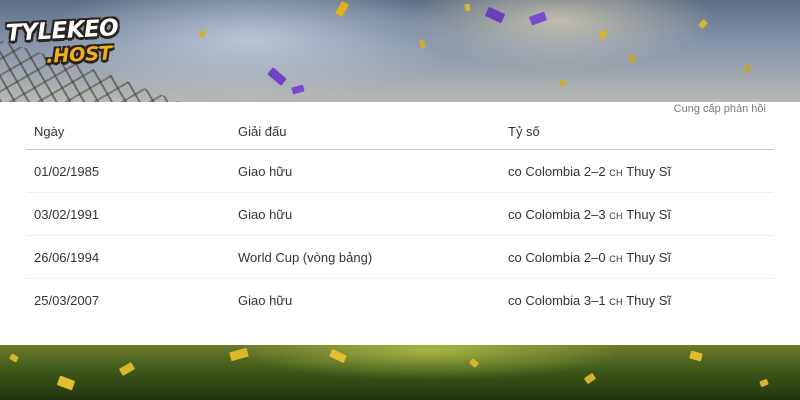 This screenshot has height=400, width=800. I want to click on match-score: 2–0, so click(594, 257).